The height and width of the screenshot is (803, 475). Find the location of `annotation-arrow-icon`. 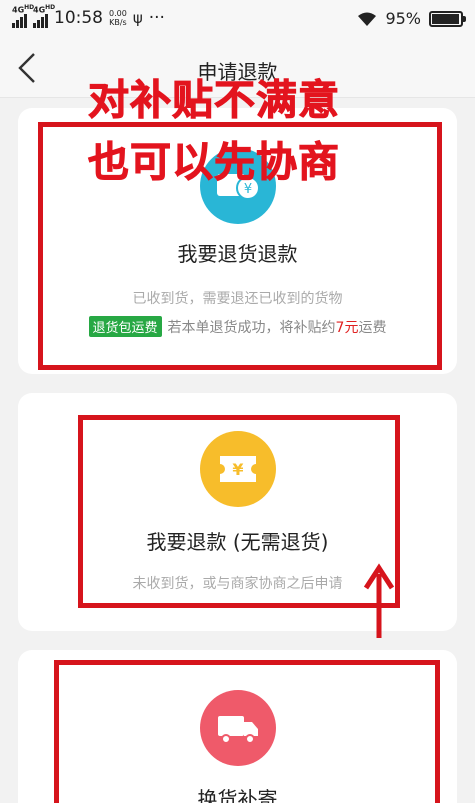

annotation-arrow-icon is located at coordinates (379, 600).